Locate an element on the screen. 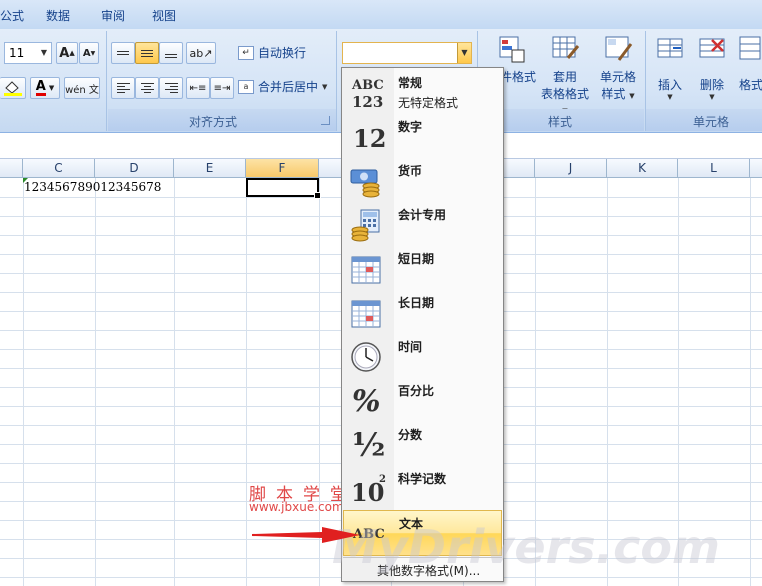 This screenshot has height=586, width=762. align-top-icon is located at coordinates (123, 53).